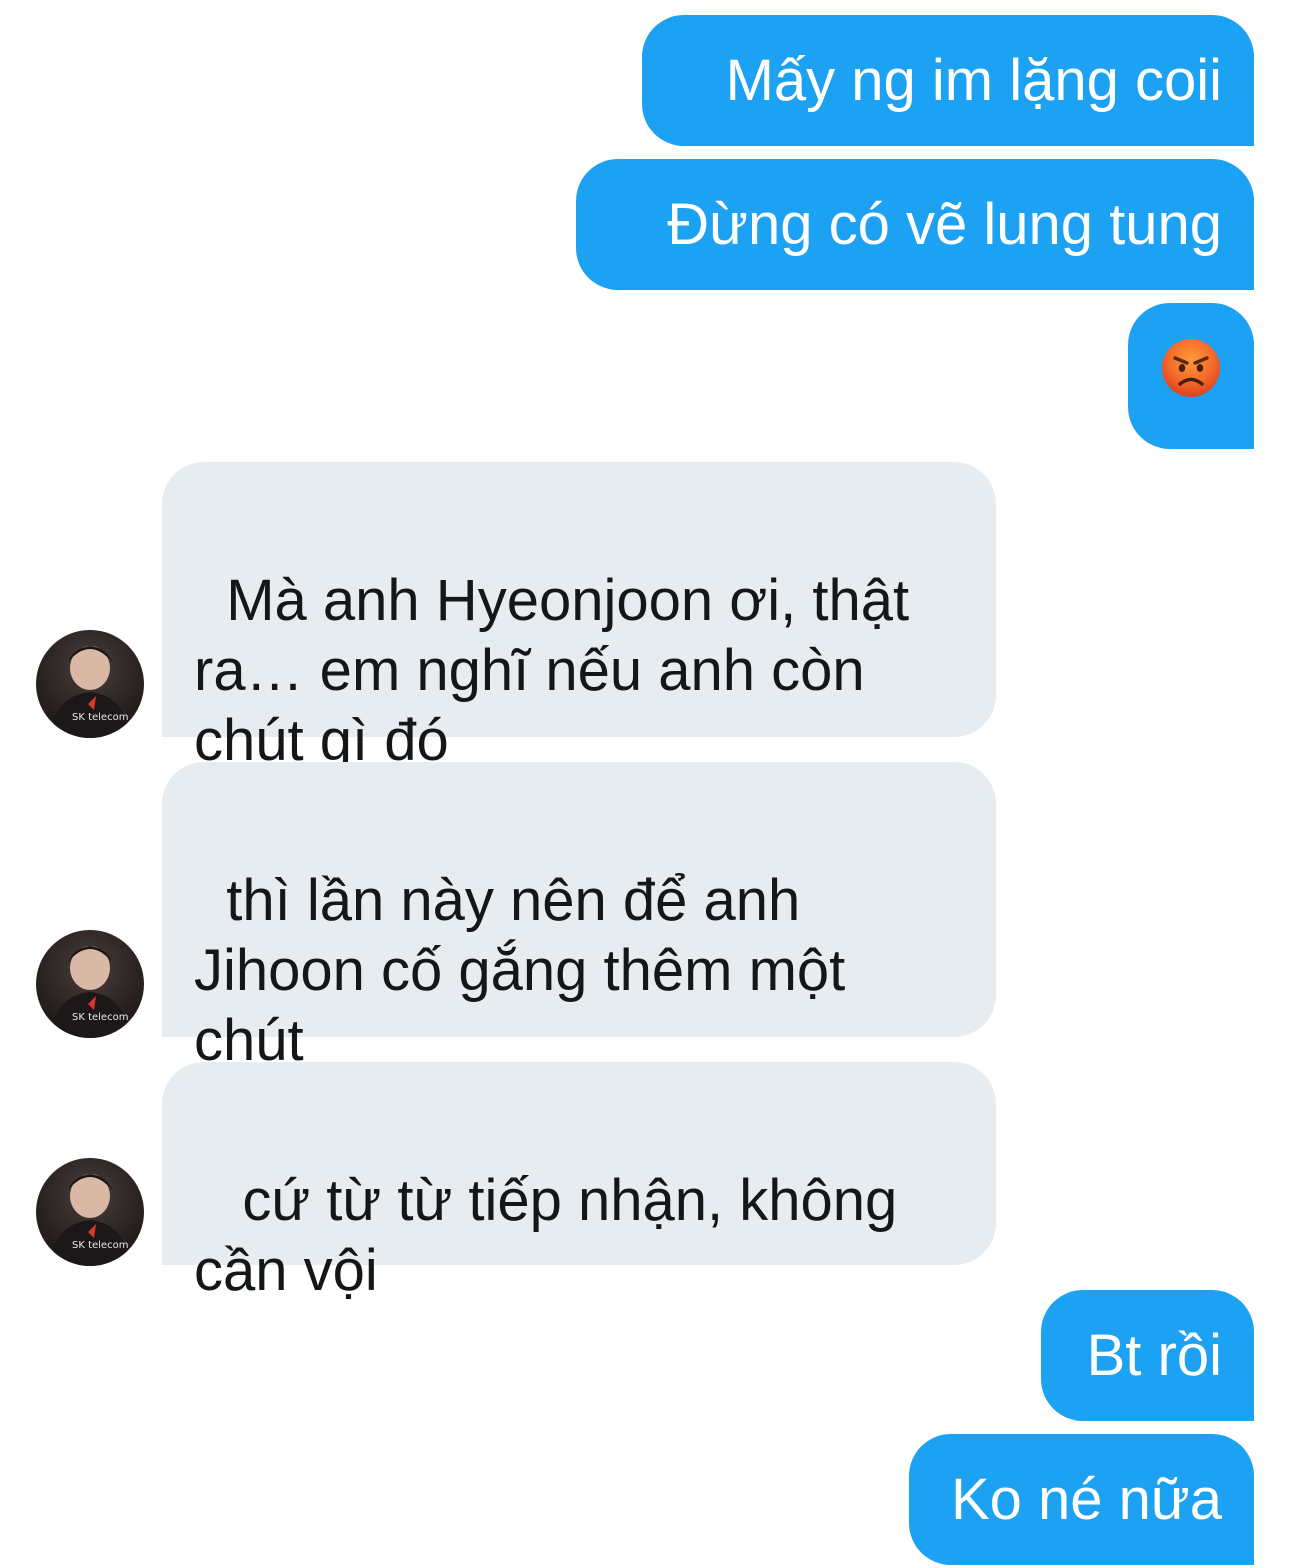 The image size is (1290, 1568). What do you see at coordinates (944, 224) in the screenshot?
I see `message-text: Đừng có vẽ lung tung` at bounding box center [944, 224].